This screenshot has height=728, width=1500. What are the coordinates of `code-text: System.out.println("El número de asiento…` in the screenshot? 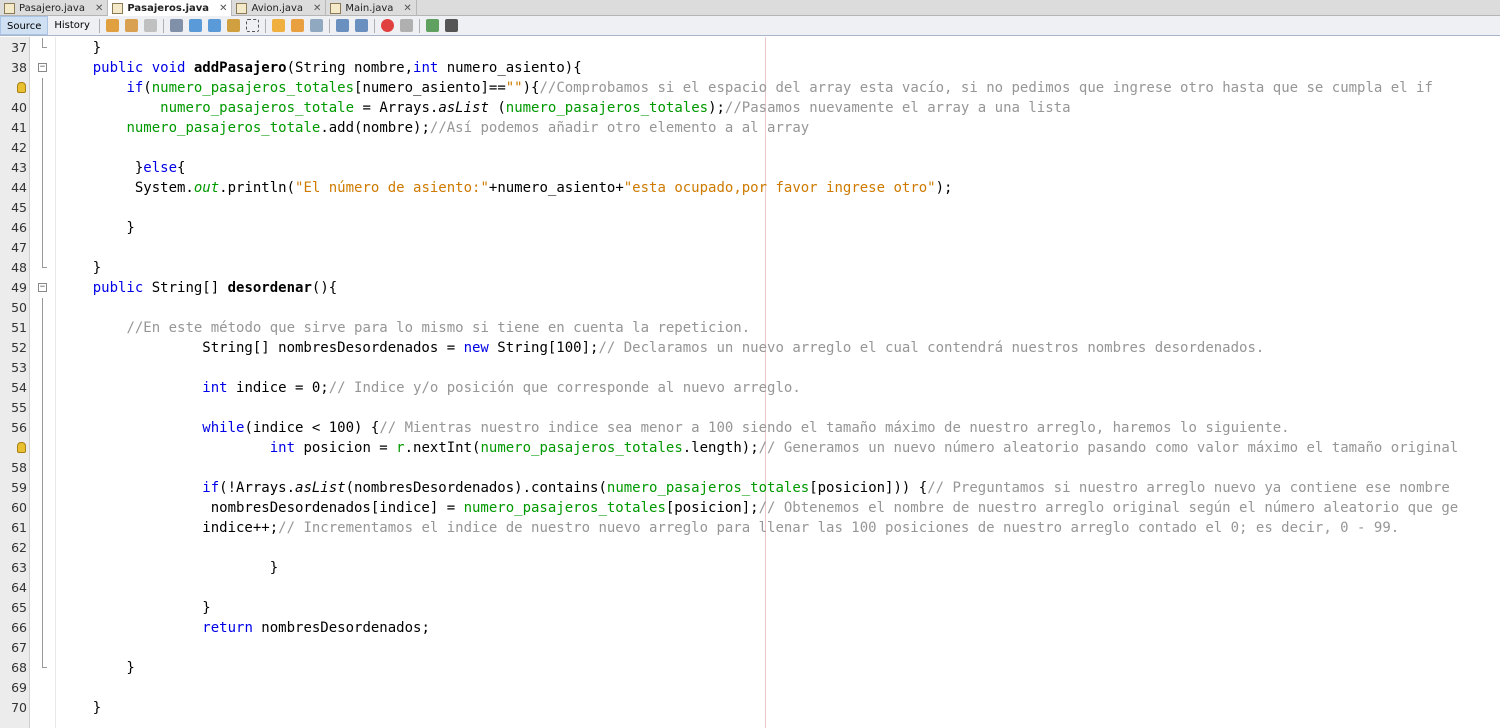 It's located at (506, 188).